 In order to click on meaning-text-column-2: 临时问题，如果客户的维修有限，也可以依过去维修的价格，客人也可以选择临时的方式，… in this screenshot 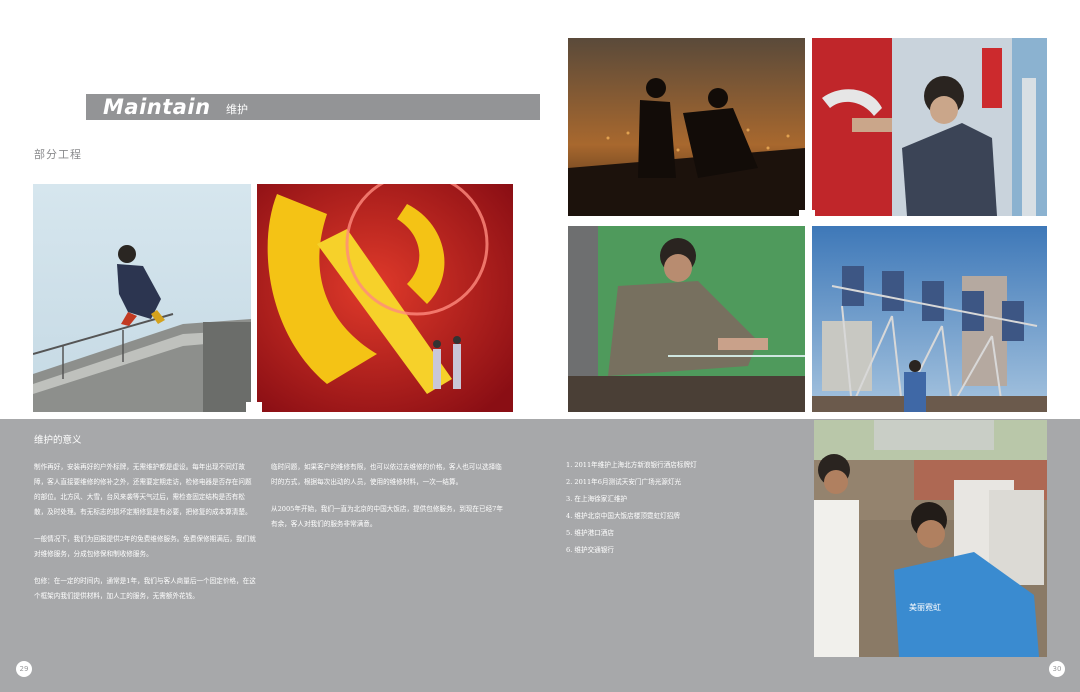, I will do `click(387, 502)`.